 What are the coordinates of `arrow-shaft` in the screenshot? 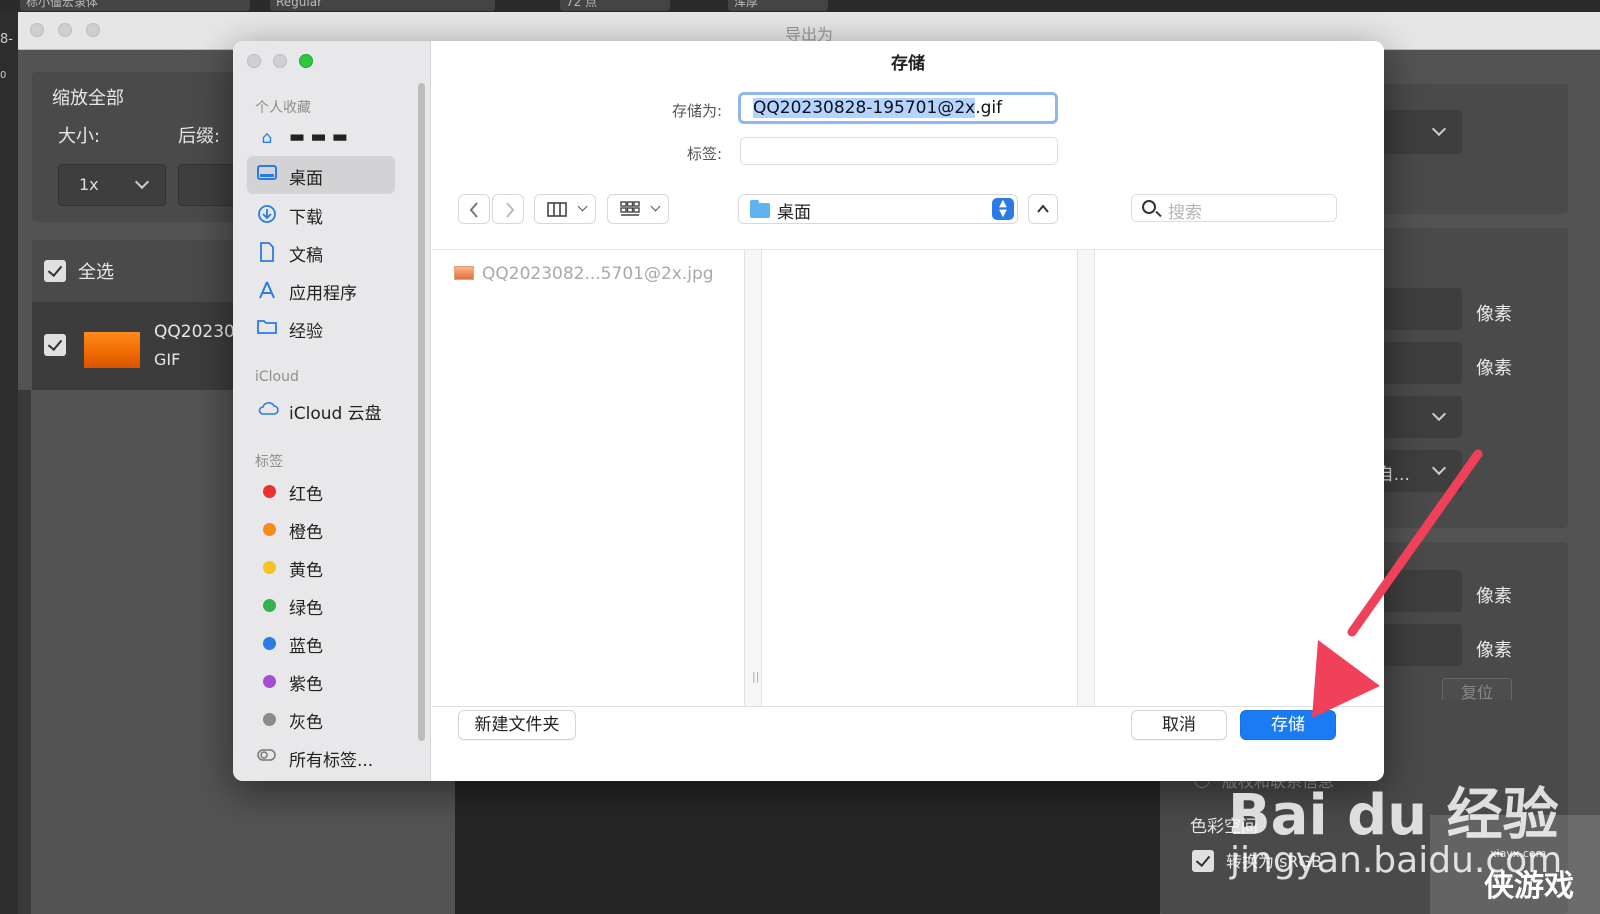 It's located at (1415, 543).